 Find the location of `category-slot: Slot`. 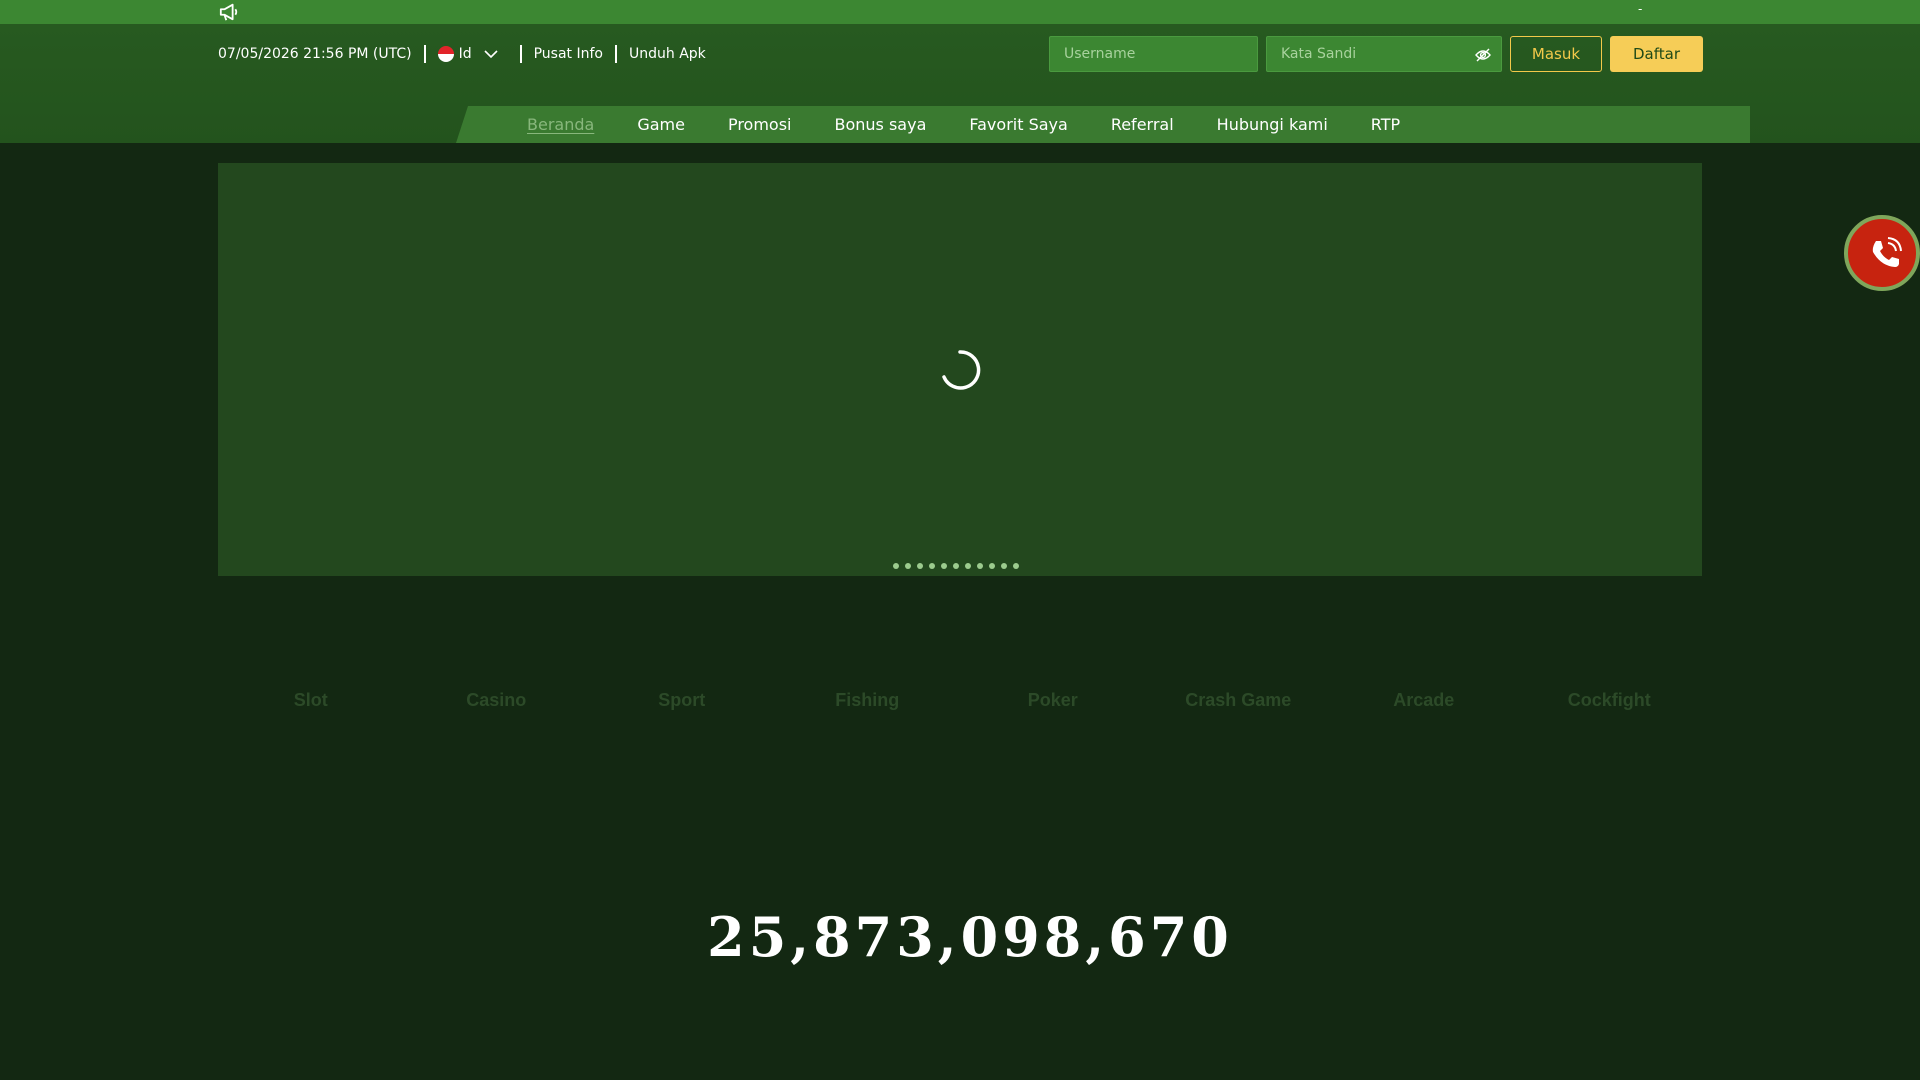

category-slot: Slot is located at coordinates (311, 705).